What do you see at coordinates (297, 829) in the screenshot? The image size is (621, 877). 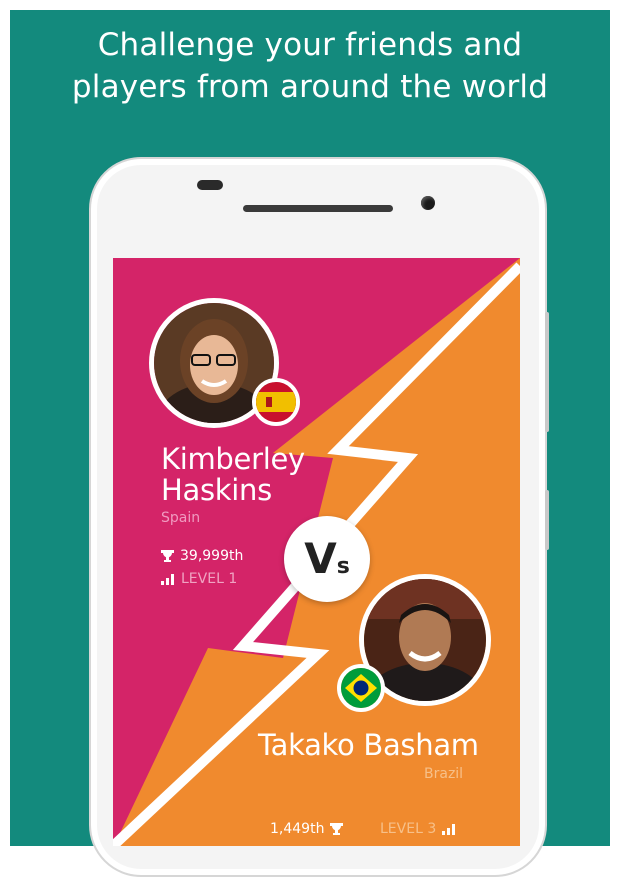 I see `player2-rank-value: 1,449th` at bounding box center [297, 829].